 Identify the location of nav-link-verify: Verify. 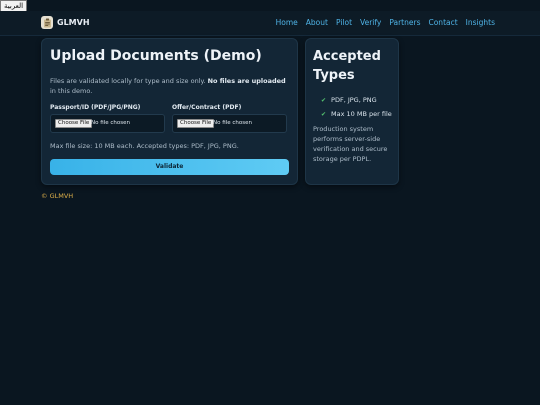
(370, 22).